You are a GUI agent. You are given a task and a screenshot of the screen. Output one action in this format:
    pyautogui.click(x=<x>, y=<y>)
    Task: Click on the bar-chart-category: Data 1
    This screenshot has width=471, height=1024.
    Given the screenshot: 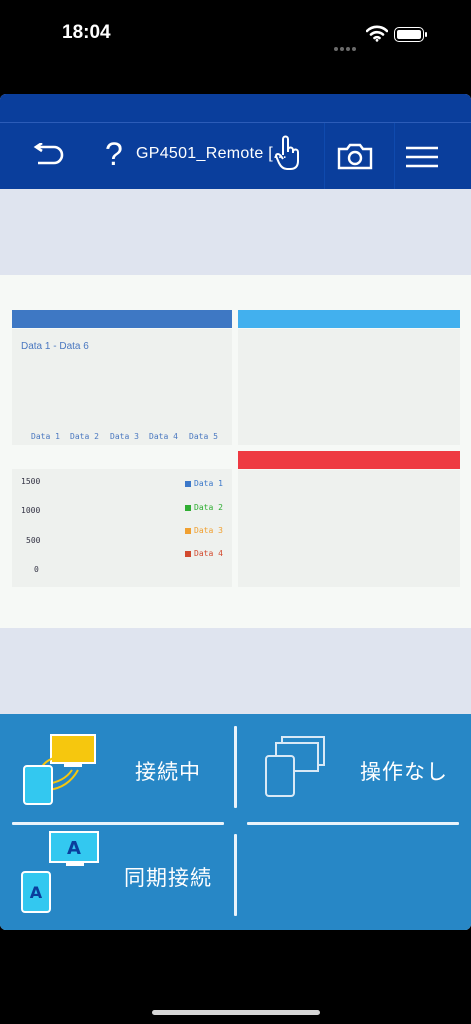 What is the action you would take?
    pyautogui.click(x=45, y=436)
    